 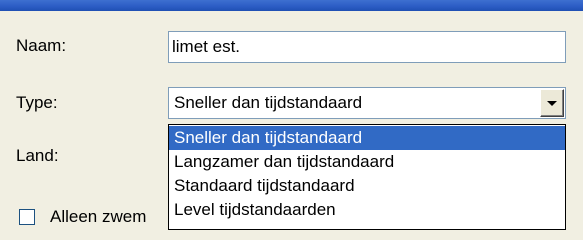 I want to click on name-label: Naam:, so click(x=41, y=45).